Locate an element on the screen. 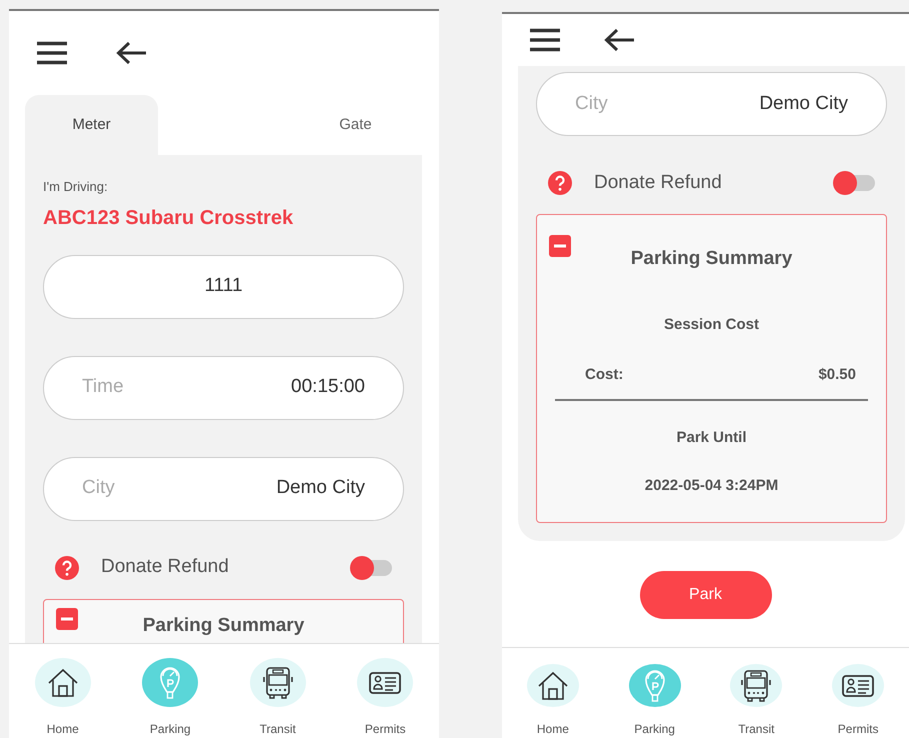 The height and width of the screenshot is (738, 909). input-field: Time 00:15:00 is located at coordinates (223, 388).